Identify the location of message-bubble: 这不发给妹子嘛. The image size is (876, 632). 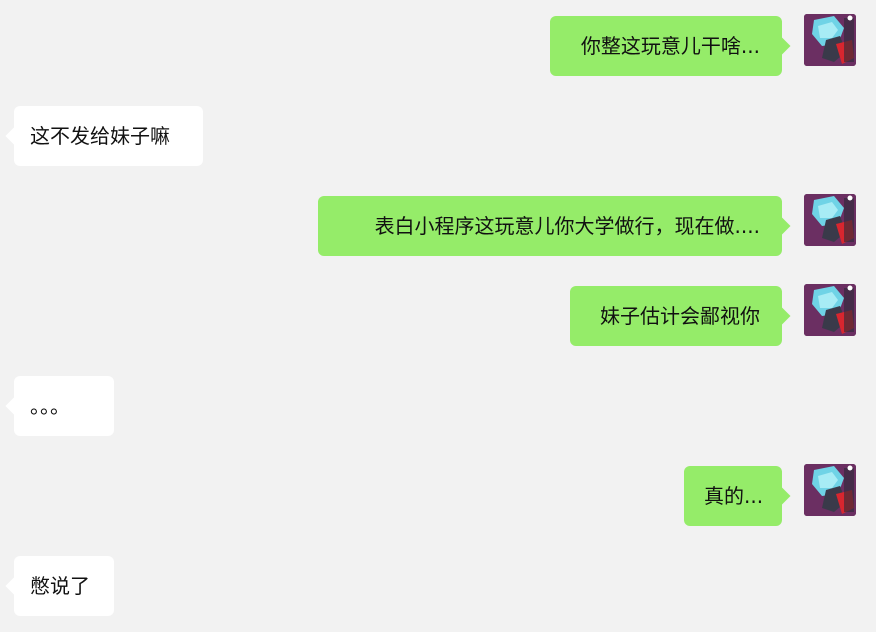
(104, 136).